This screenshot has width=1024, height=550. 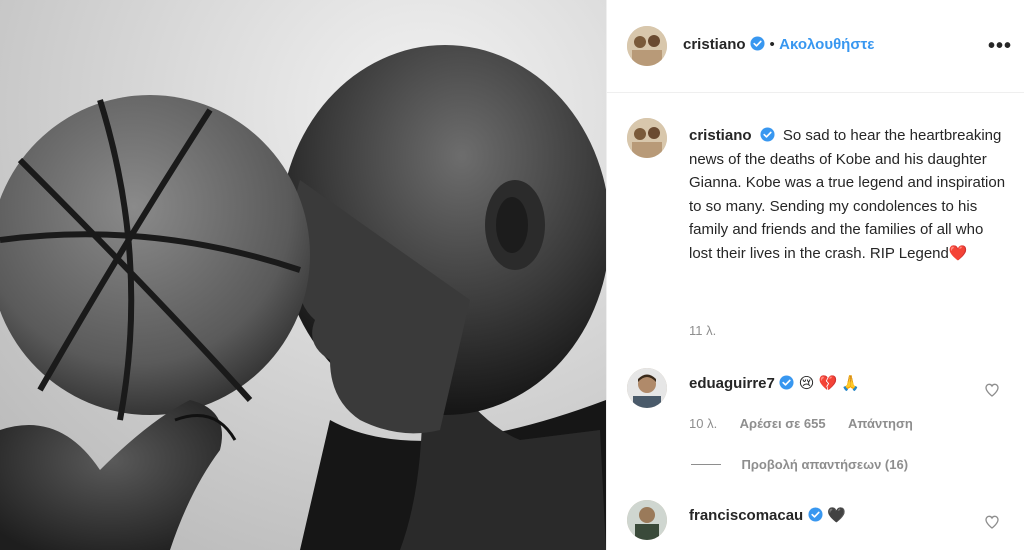 I want to click on view-replies-button: Προβολή απαντήσεων (16), so click(x=799, y=465).